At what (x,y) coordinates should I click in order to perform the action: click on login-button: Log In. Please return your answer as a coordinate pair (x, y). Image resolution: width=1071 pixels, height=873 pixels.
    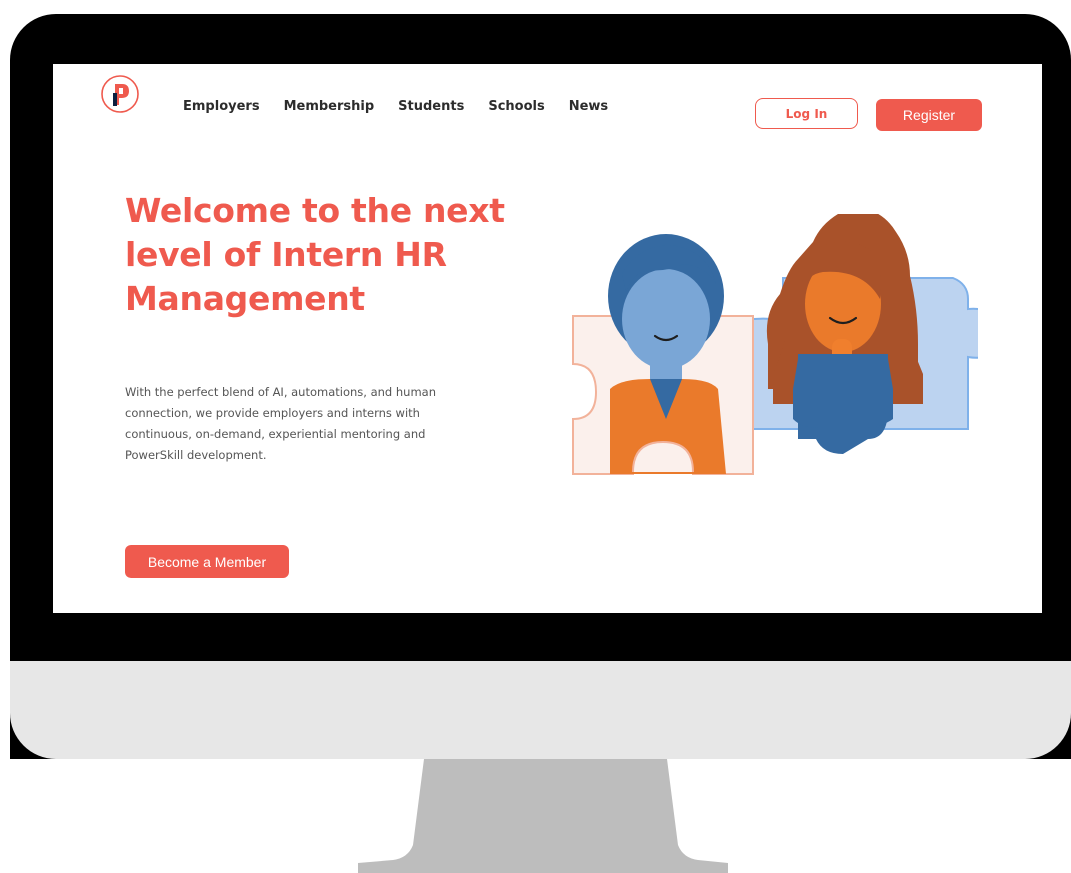
    Looking at the image, I should click on (806, 113).